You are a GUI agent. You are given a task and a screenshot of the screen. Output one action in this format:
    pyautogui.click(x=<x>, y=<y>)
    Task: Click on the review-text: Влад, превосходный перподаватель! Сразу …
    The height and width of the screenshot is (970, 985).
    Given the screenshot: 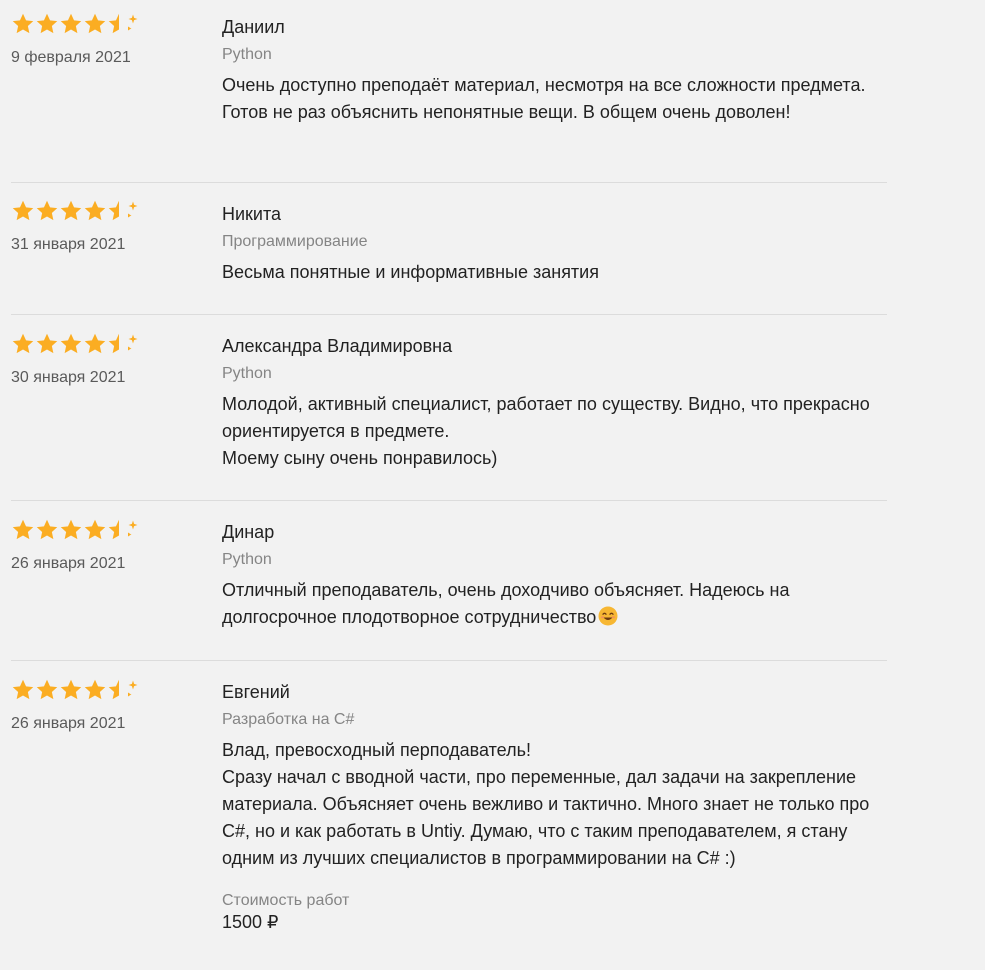 What is the action you would take?
    pyautogui.click(x=546, y=804)
    